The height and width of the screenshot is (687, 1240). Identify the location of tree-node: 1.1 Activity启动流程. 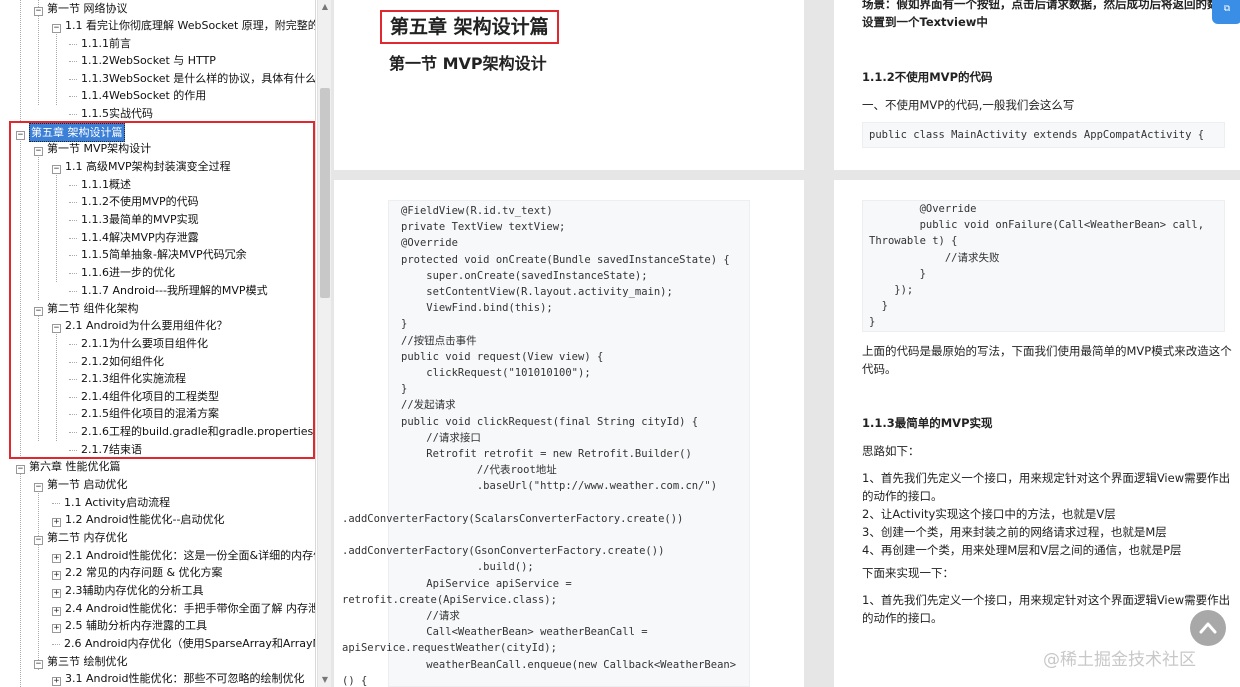
(111, 502).